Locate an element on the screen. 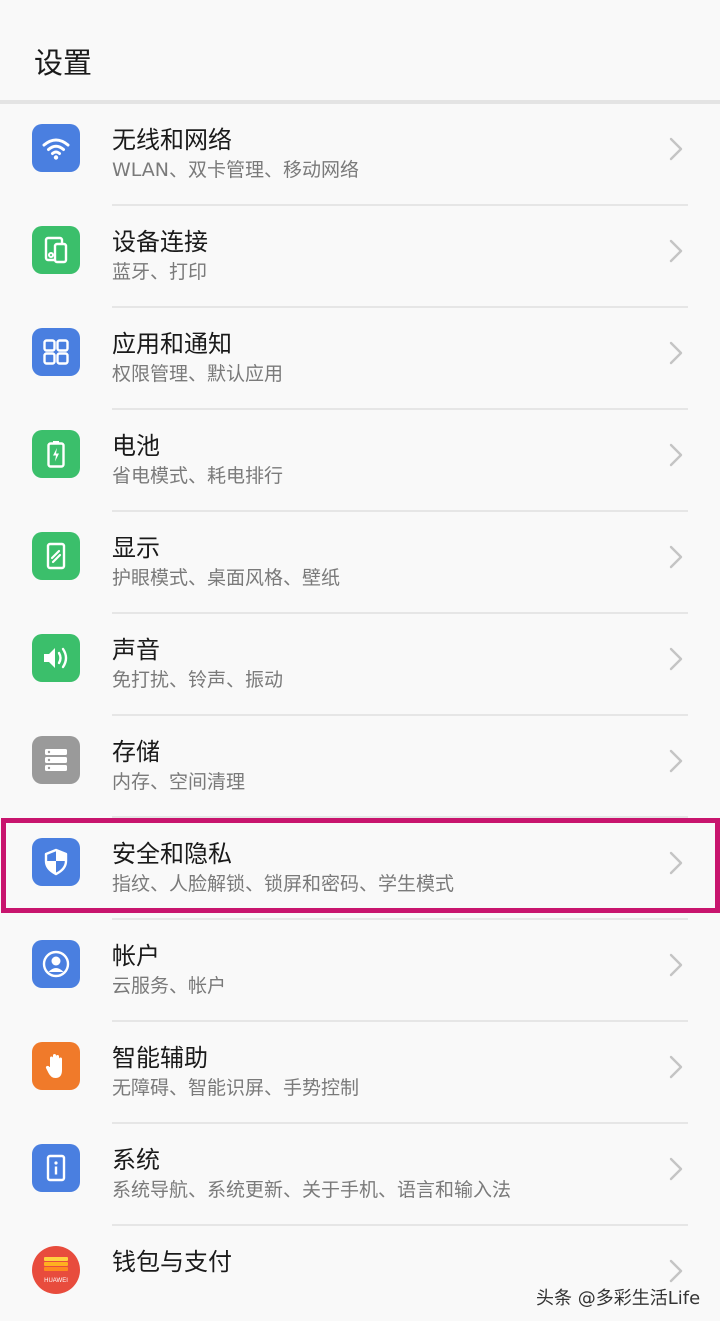 This screenshot has width=720, height=1321. item-subtitle: 权限管理、默认应用 is located at coordinates (198, 374).